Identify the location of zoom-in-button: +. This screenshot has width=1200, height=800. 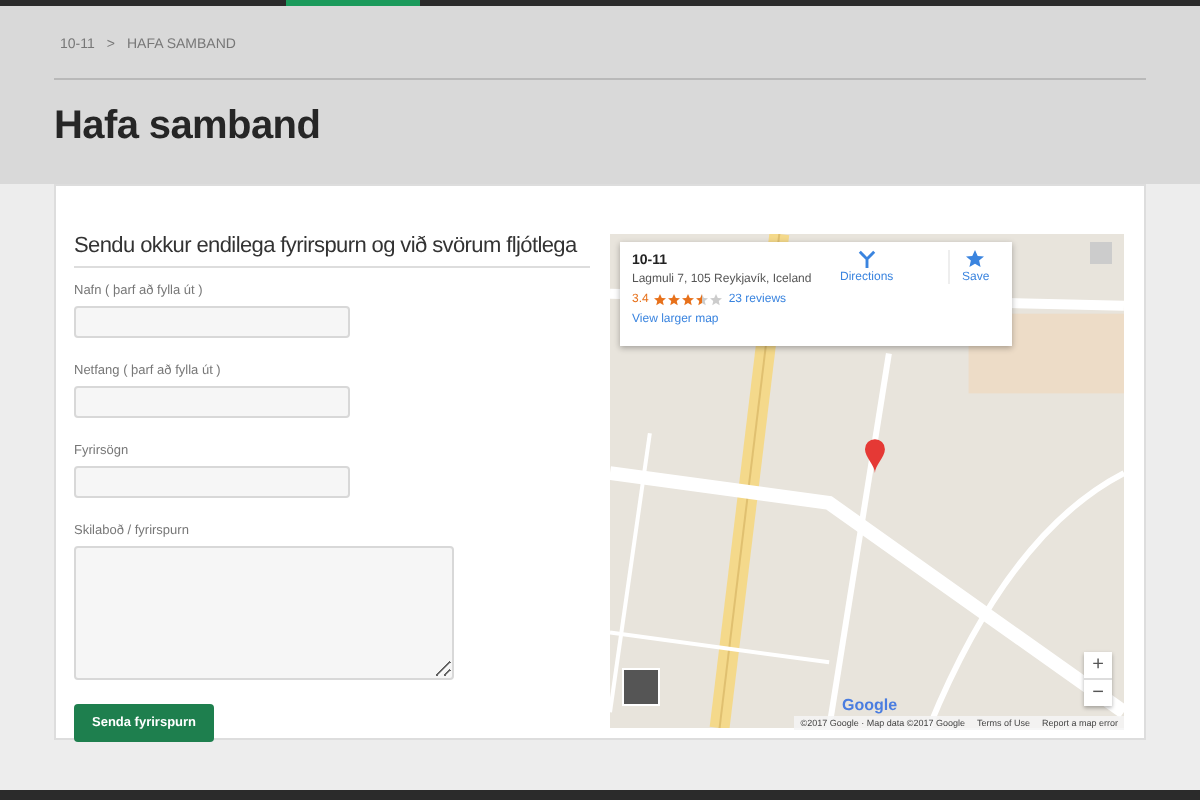
(1098, 665).